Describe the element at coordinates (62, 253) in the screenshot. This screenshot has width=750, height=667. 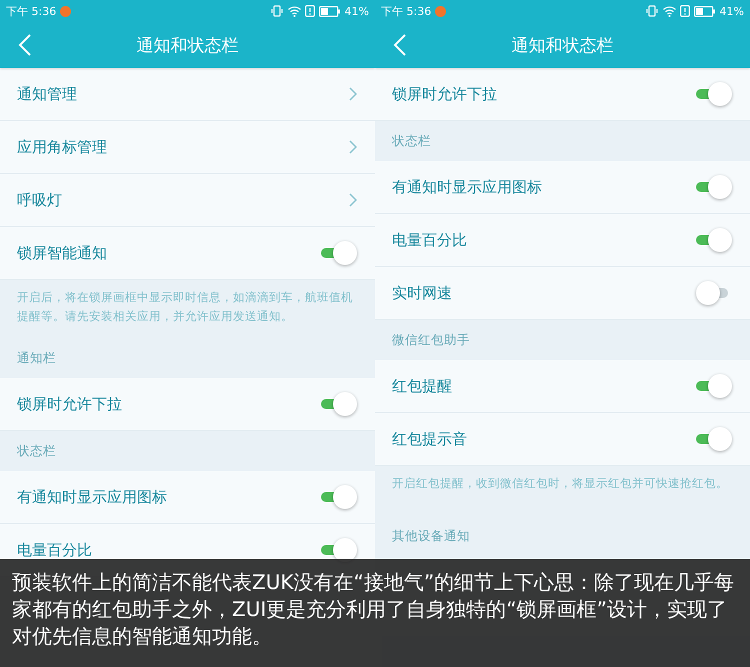
I see `row-label: 锁屏智能通知` at that location.